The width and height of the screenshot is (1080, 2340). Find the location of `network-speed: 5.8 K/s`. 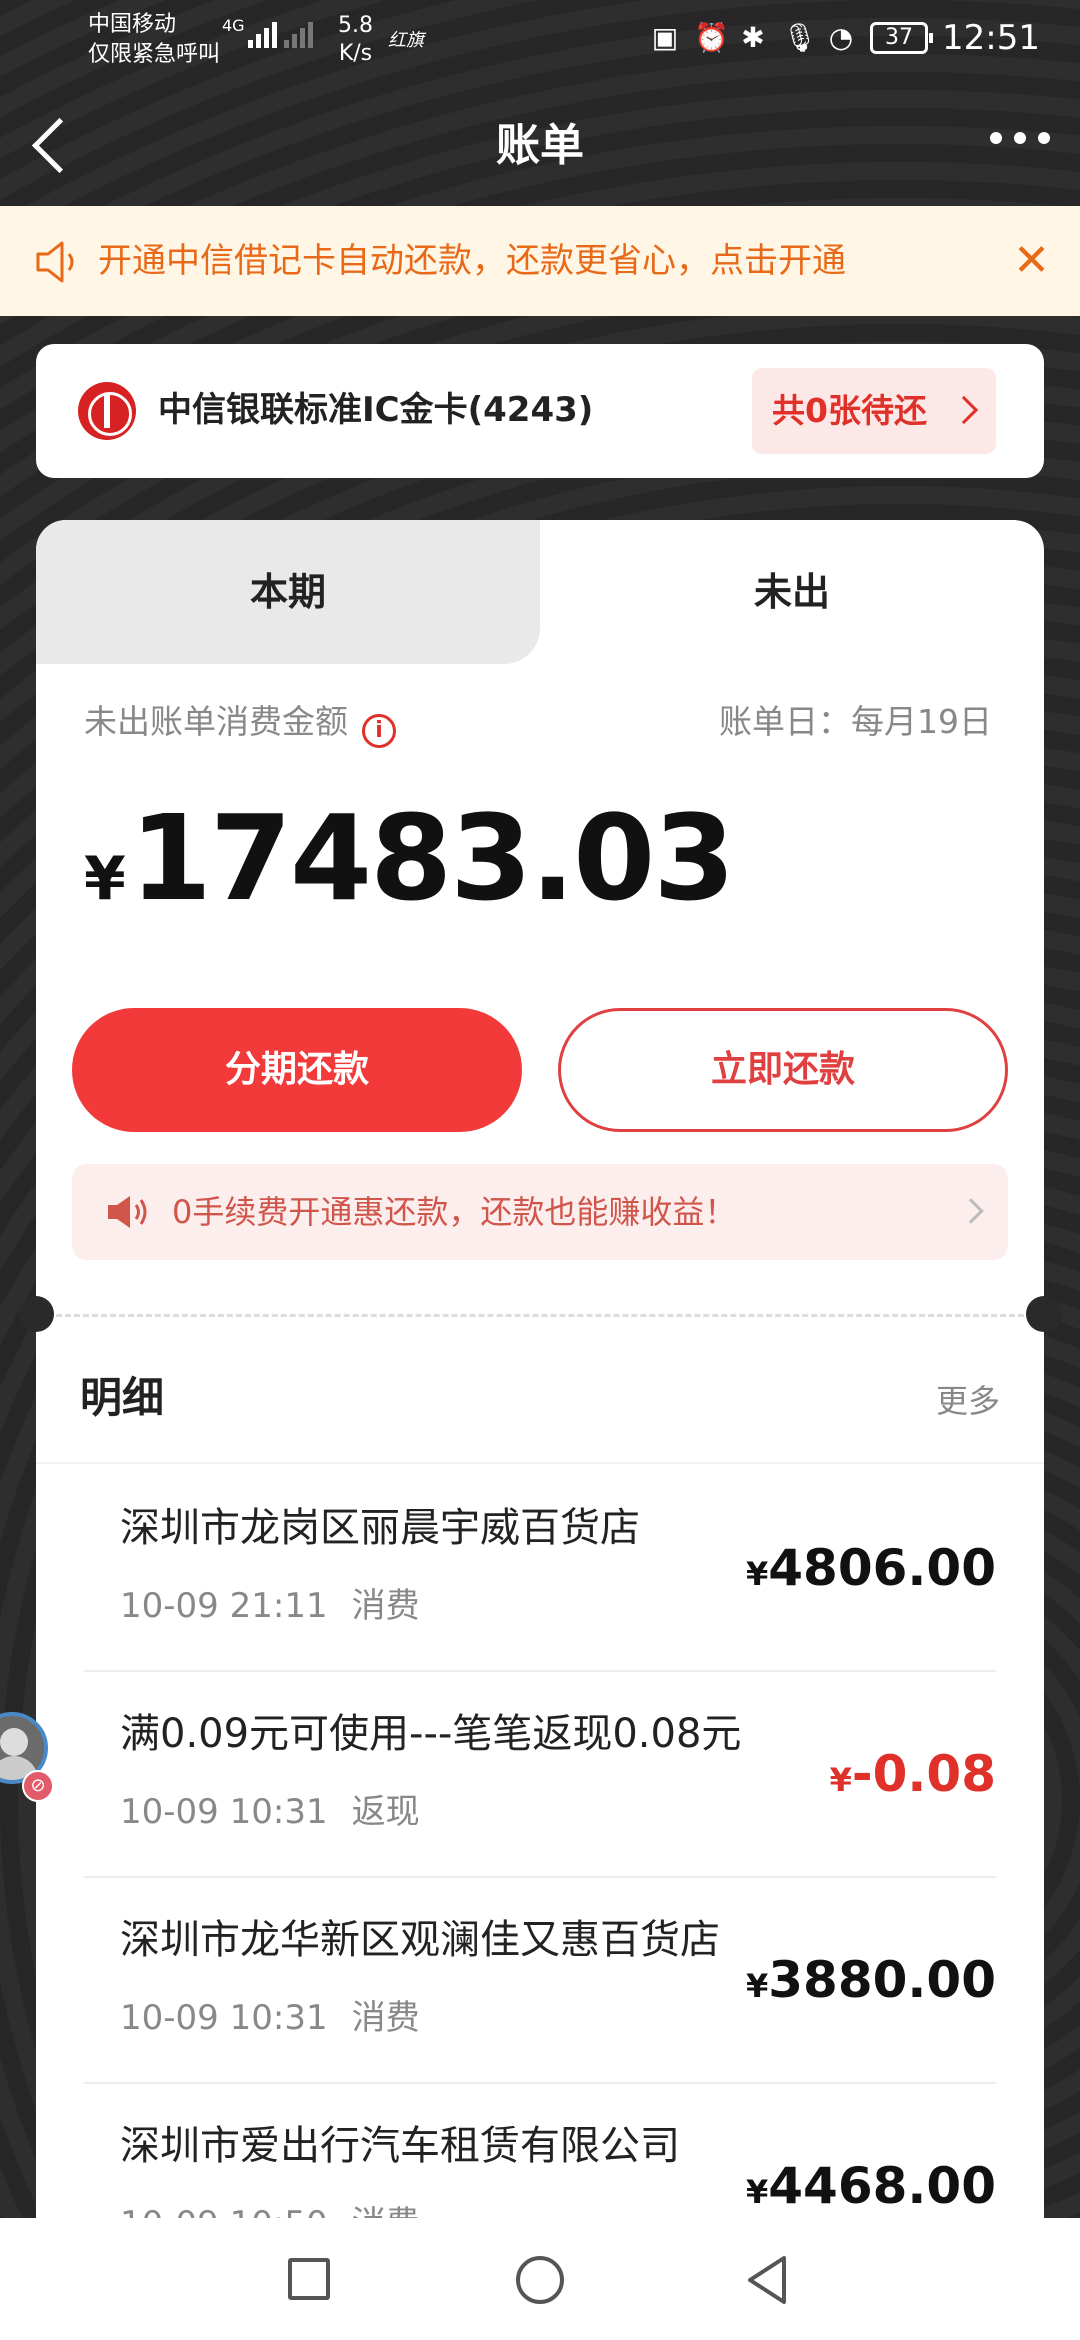

network-speed: 5.8 K/s is located at coordinates (355, 39).